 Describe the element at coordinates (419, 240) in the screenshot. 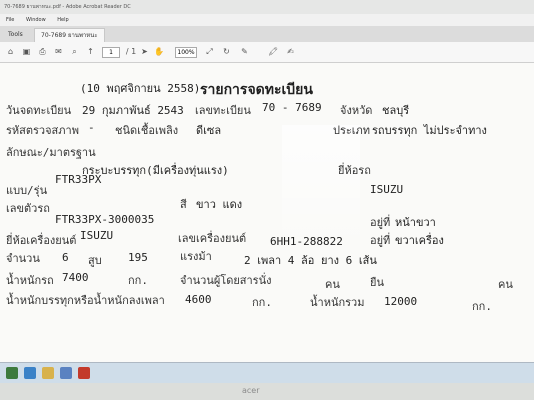

I see `engine-pos-value: ขวาเครื่อง` at that location.